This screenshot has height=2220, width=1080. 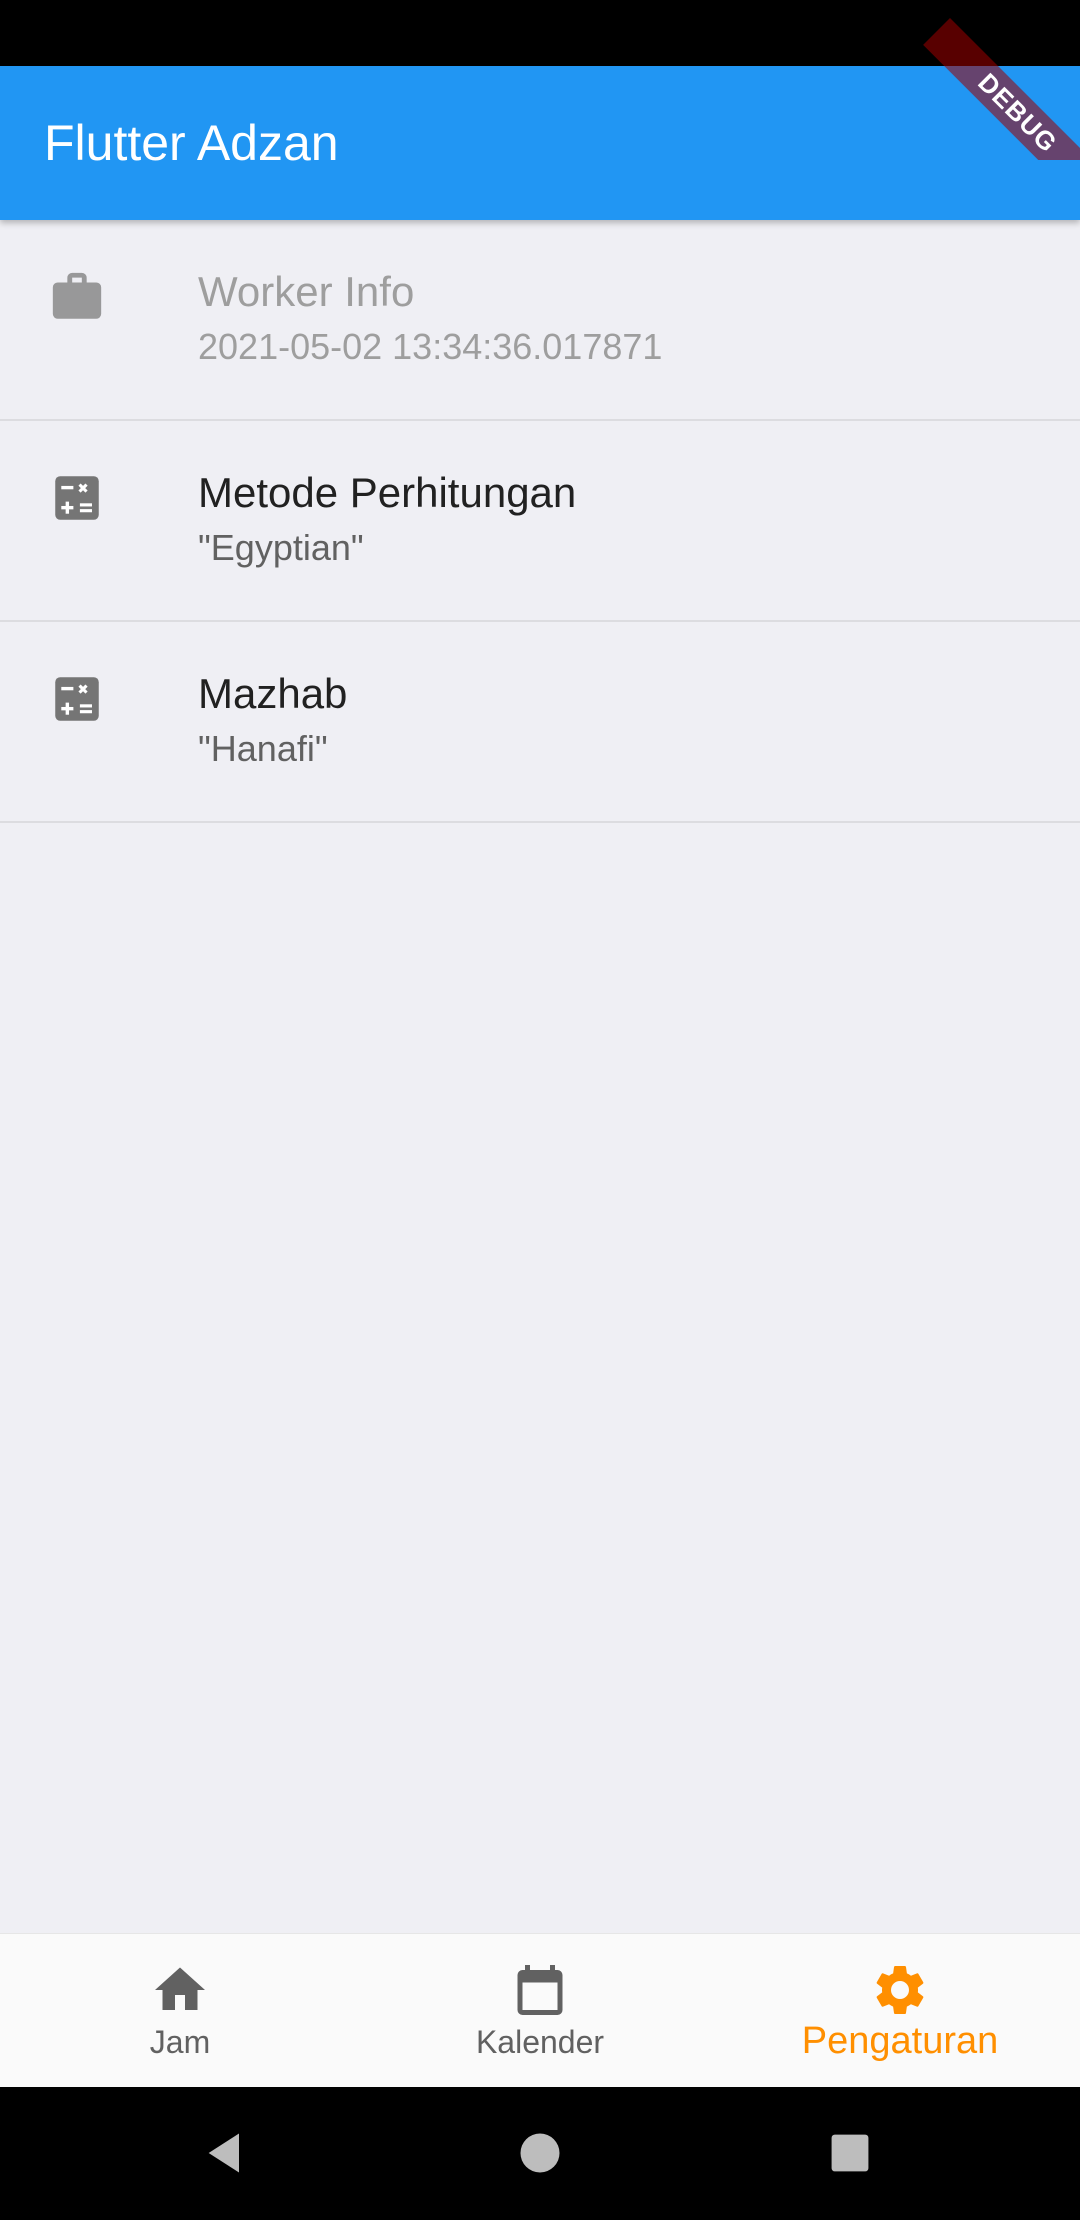 I want to click on home-circle-icon, so click(x=540, y=2153).